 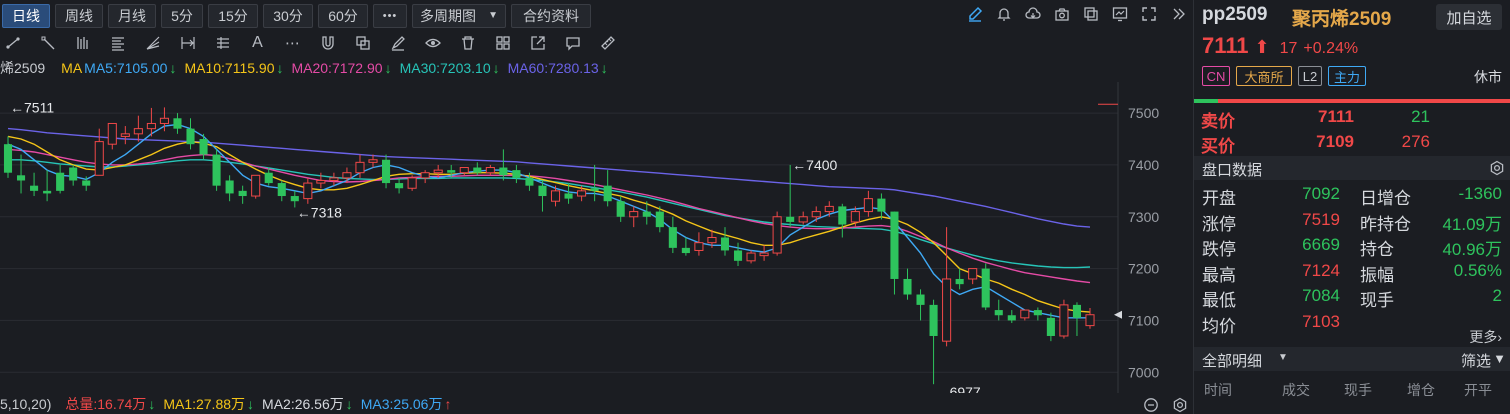 I want to click on period-15min-button: 15分, so click(x=233, y=15).